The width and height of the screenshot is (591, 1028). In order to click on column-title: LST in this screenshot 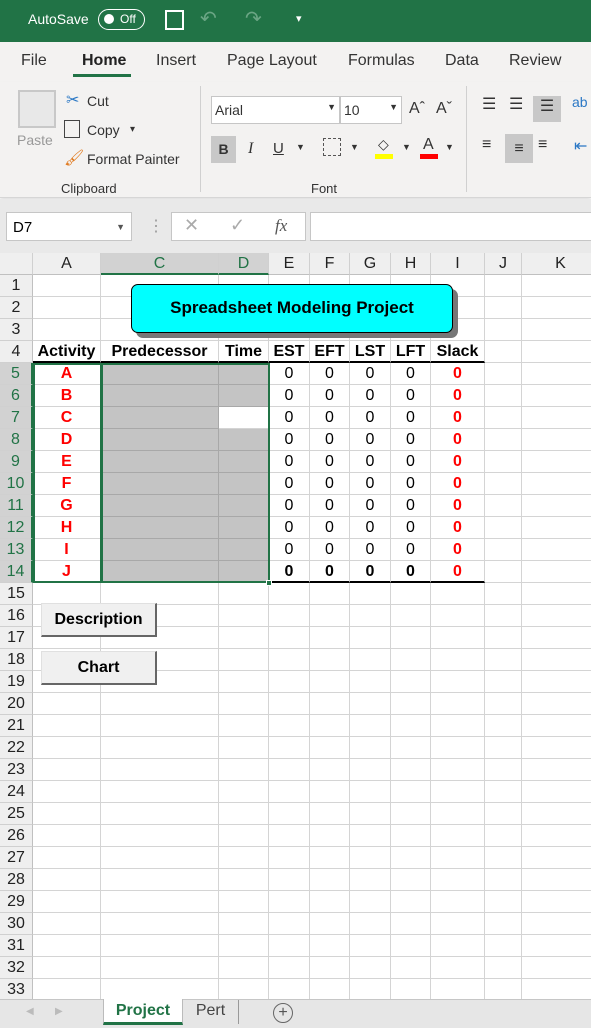, I will do `click(370, 352)`.